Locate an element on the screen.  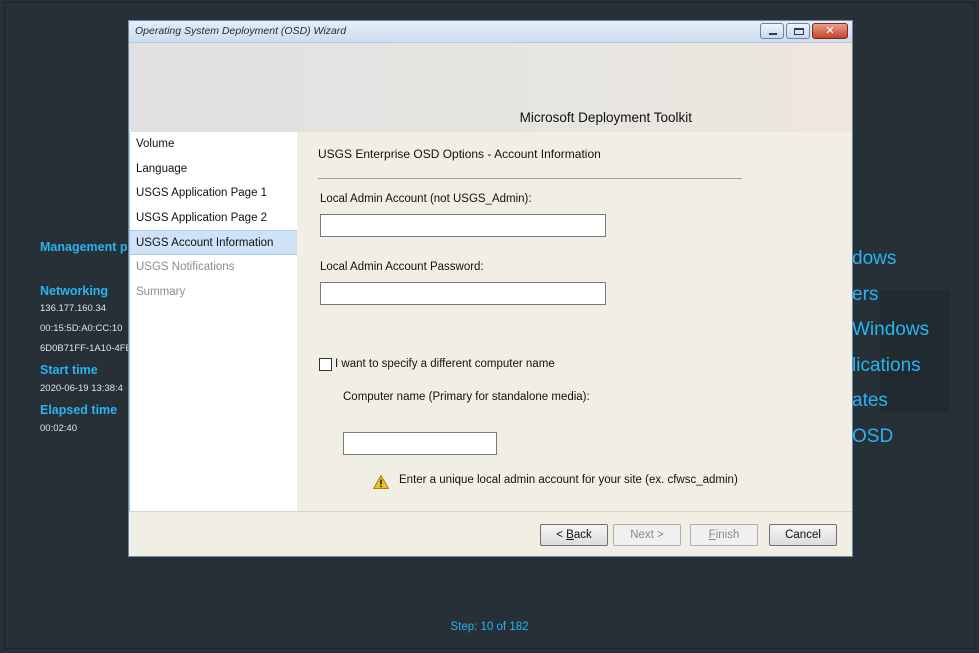
ip-address: 136.177.160.34 is located at coordinates (73, 308).